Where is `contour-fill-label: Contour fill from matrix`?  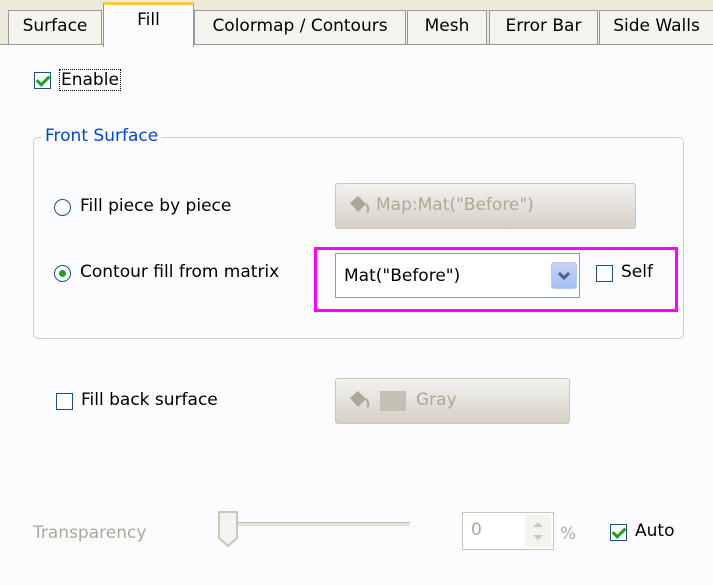 contour-fill-label: Contour fill from matrix is located at coordinates (179, 272).